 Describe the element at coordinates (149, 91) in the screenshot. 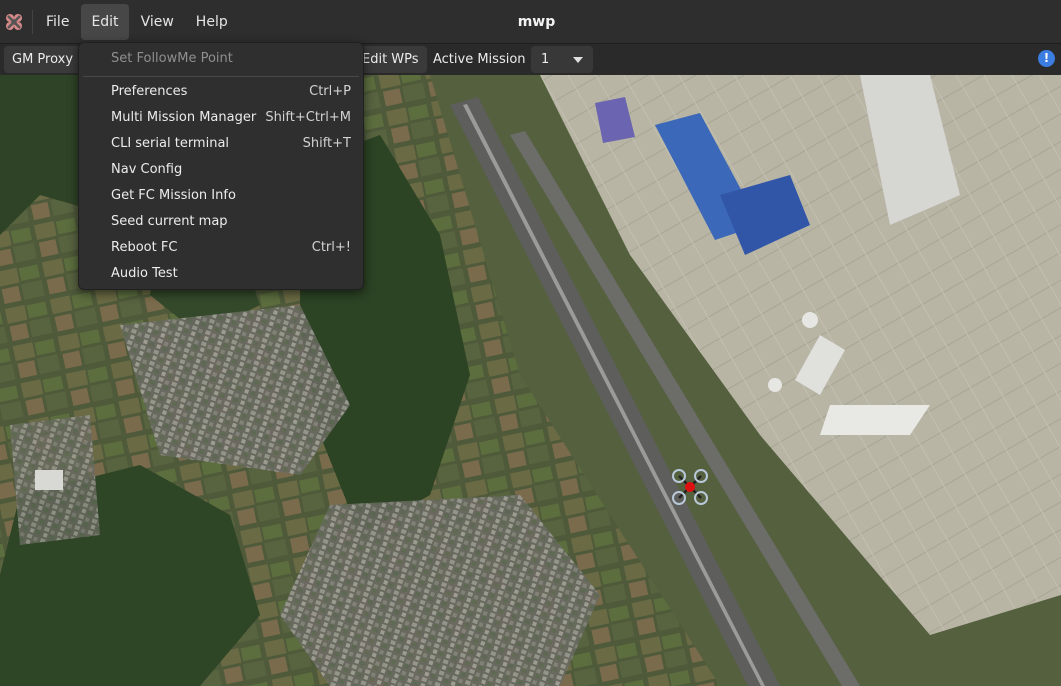

I see `menu-item-label: Preferences` at that location.